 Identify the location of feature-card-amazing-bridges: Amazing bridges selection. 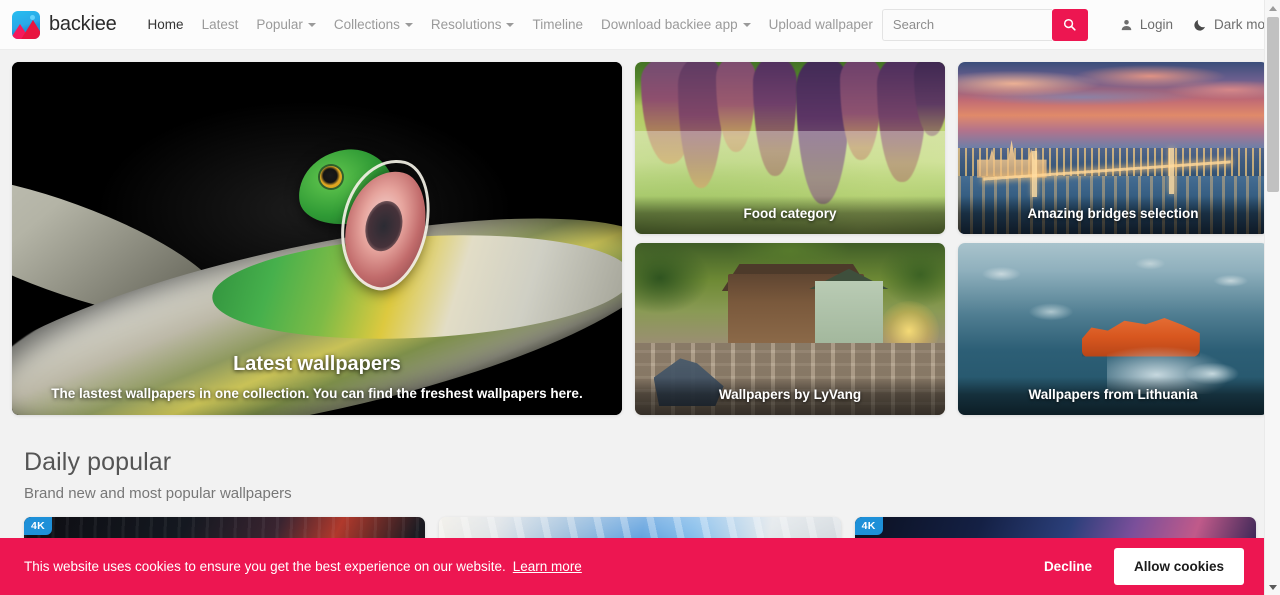
(1113, 148).